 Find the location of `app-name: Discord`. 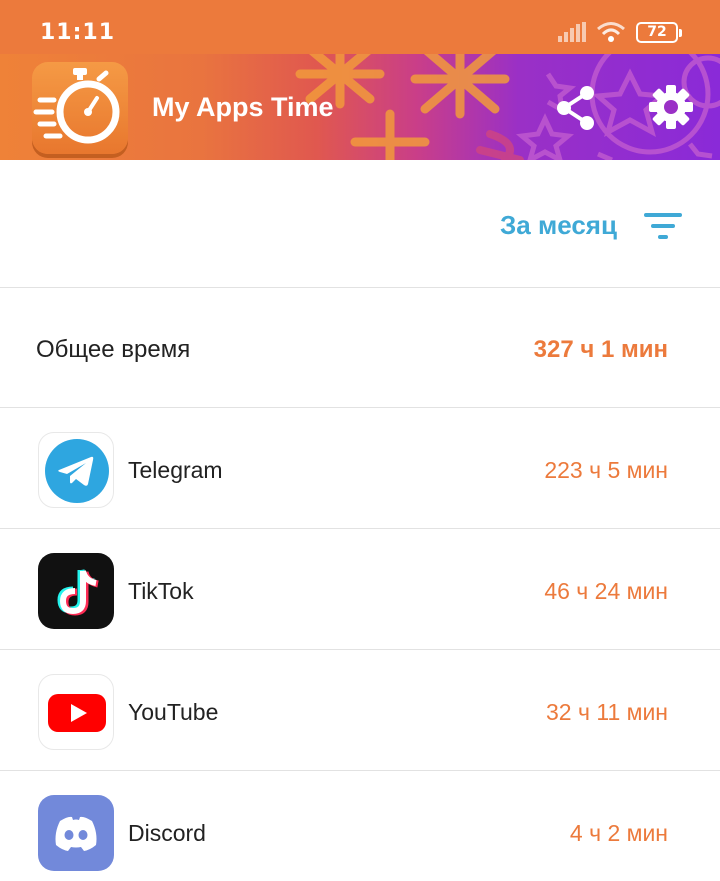

app-name: Discord is located at coordinates (167, 833).